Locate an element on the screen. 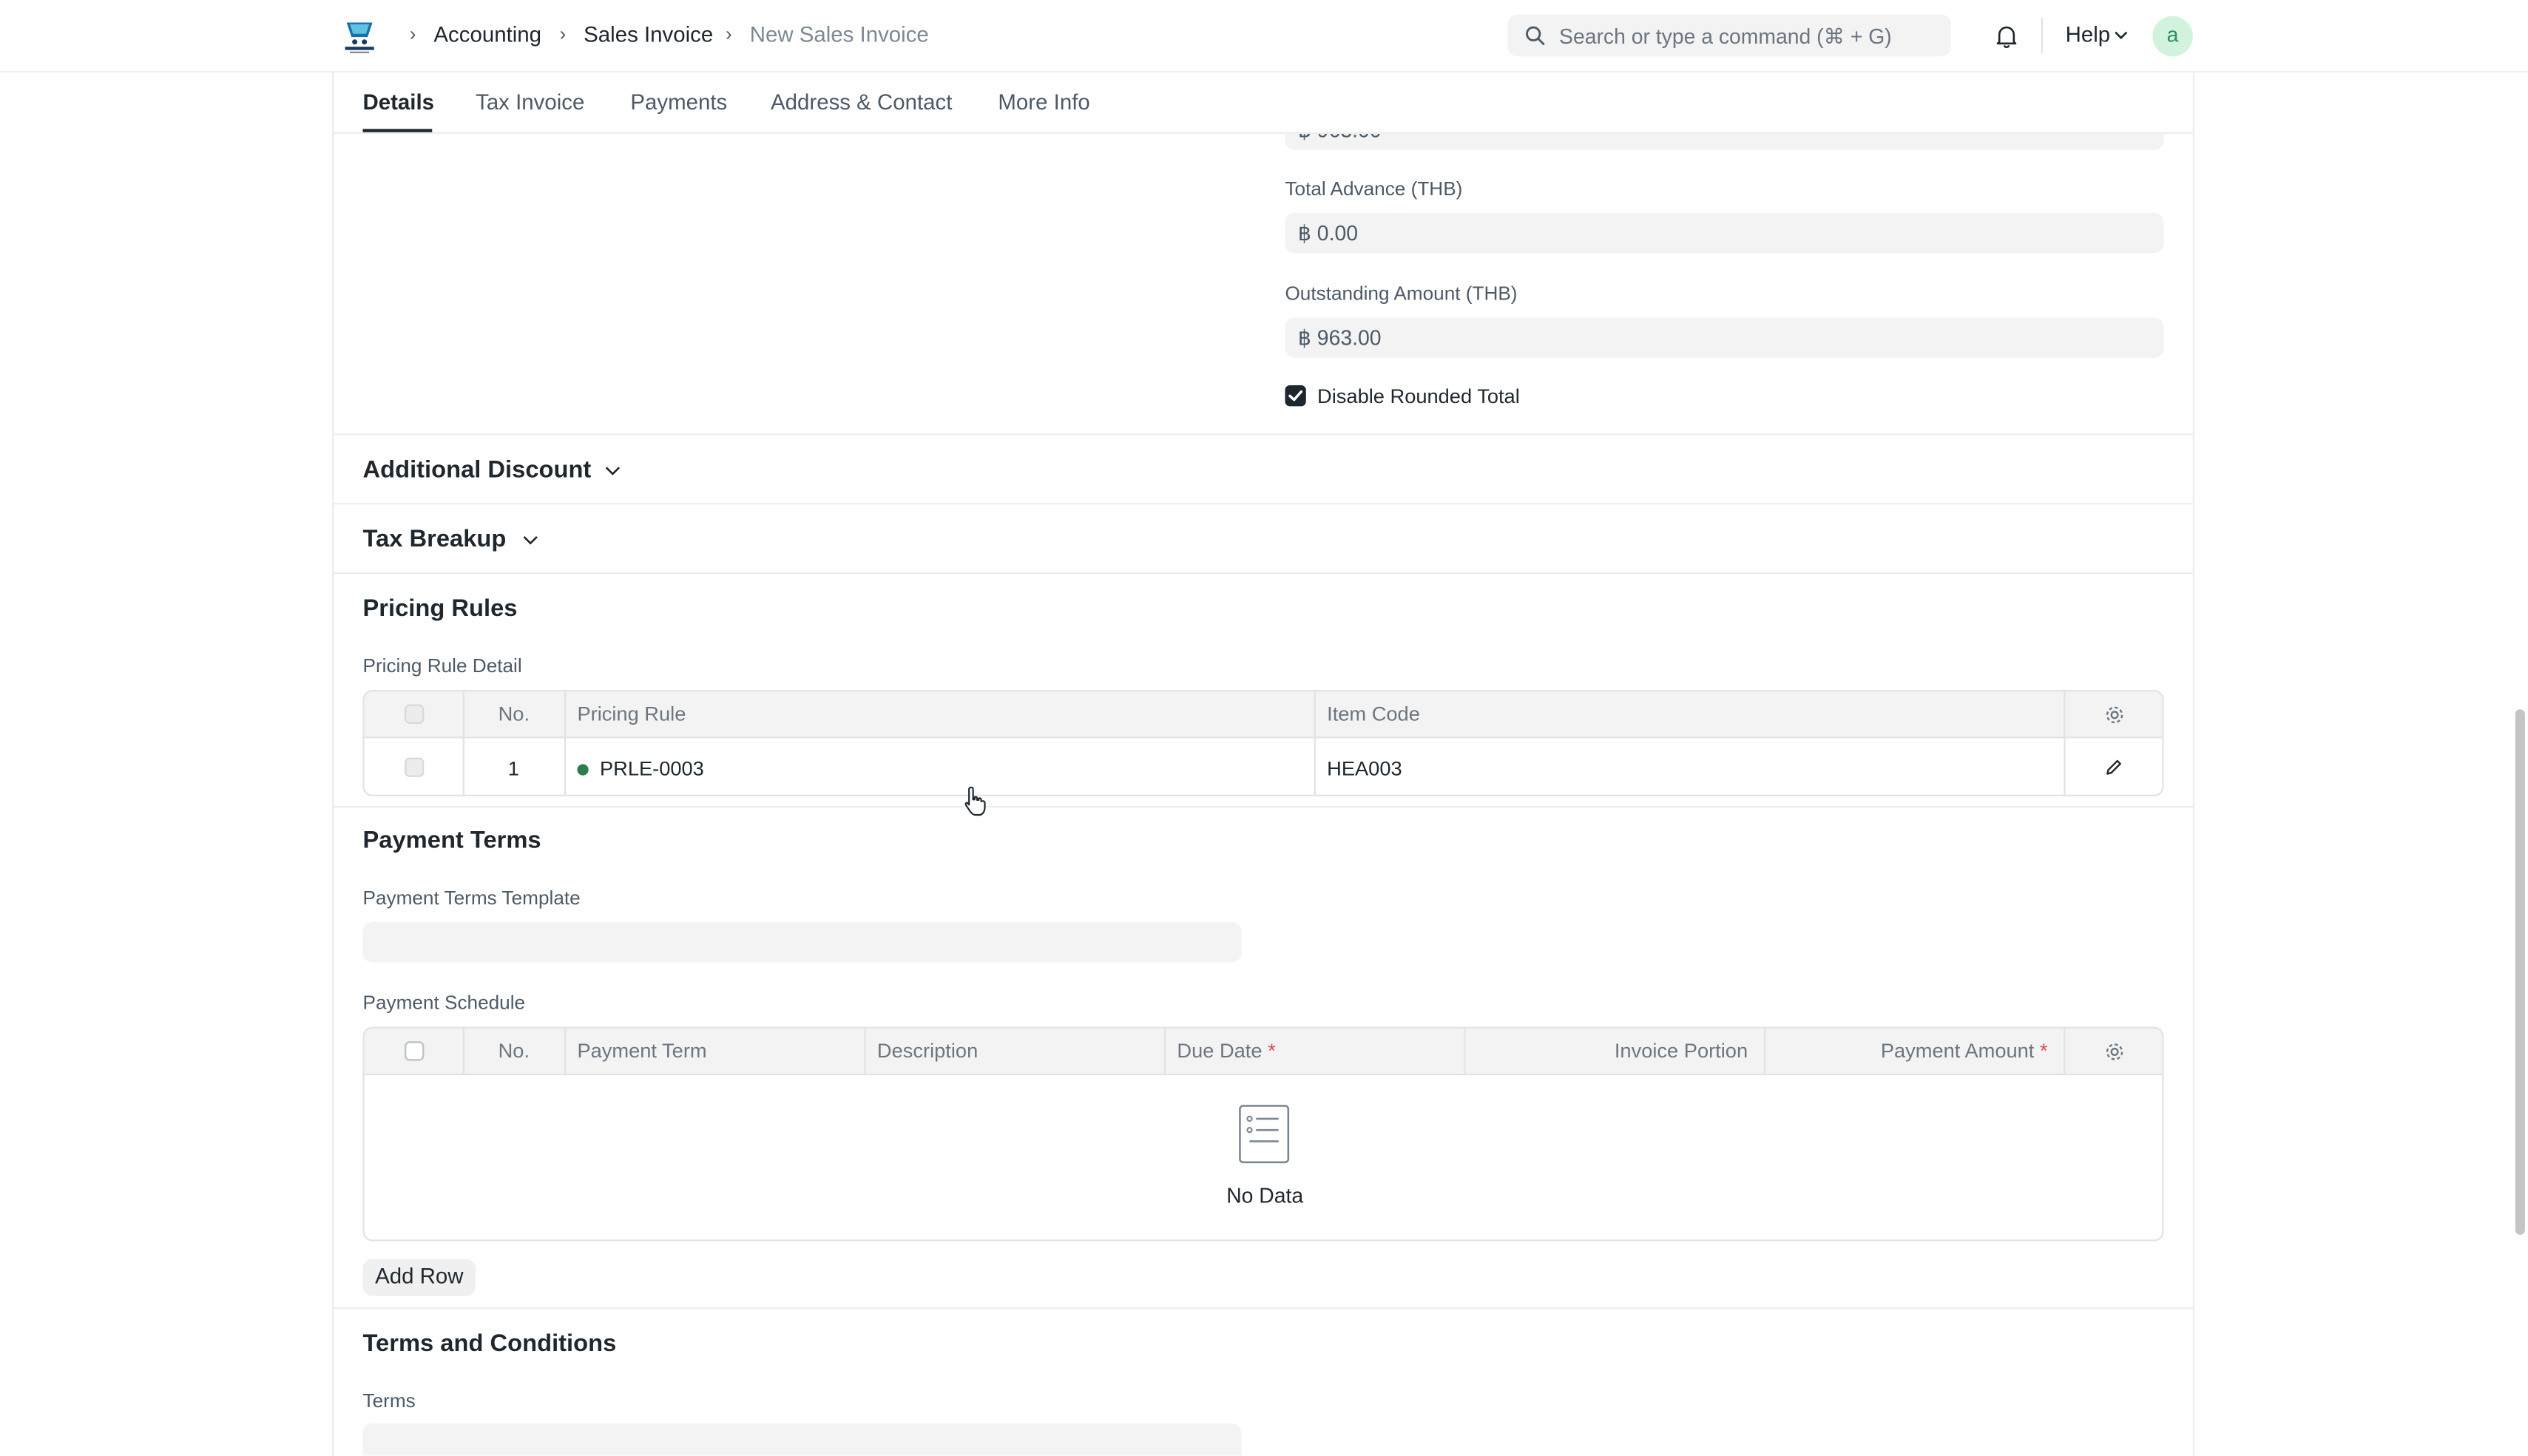 The height and width of the screenshot is (1456, 2528). column-header-payment-term: Payment Term is located at coordinates (642, 1051).